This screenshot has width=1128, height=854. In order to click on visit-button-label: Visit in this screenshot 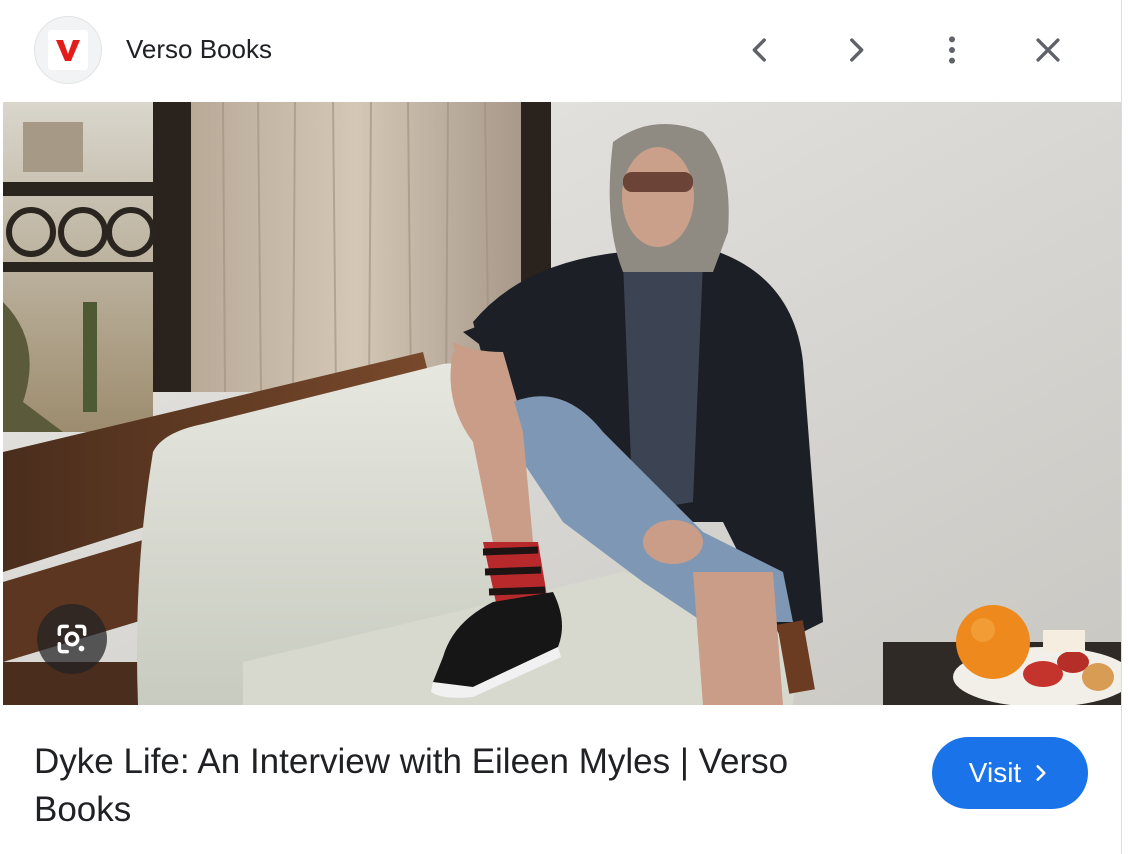, I will do `click(995, 772)`.